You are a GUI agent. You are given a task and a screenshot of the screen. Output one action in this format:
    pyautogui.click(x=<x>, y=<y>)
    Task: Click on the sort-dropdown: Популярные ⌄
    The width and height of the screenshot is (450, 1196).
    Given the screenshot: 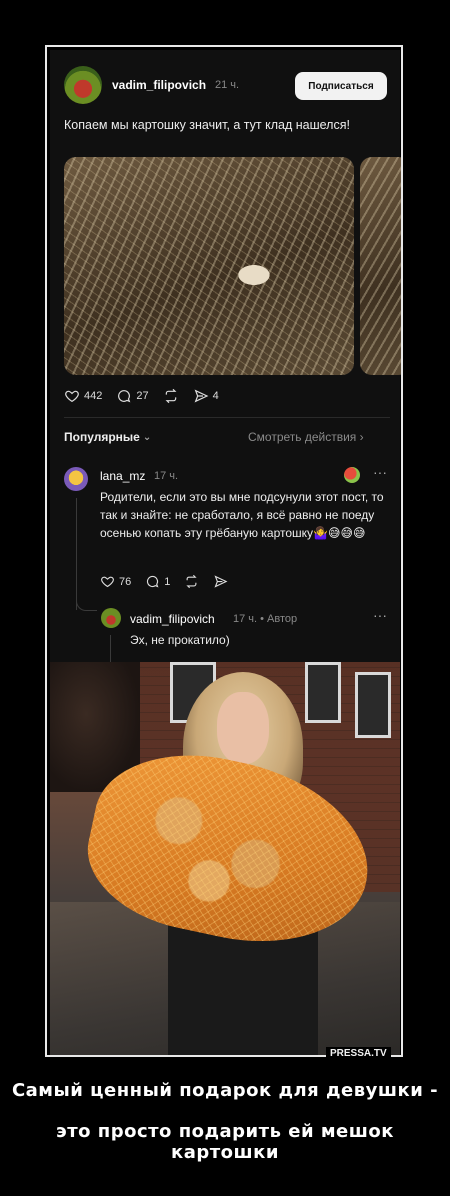 What is the action you would take?
    pyautogui.click(x=107, y=437)
    